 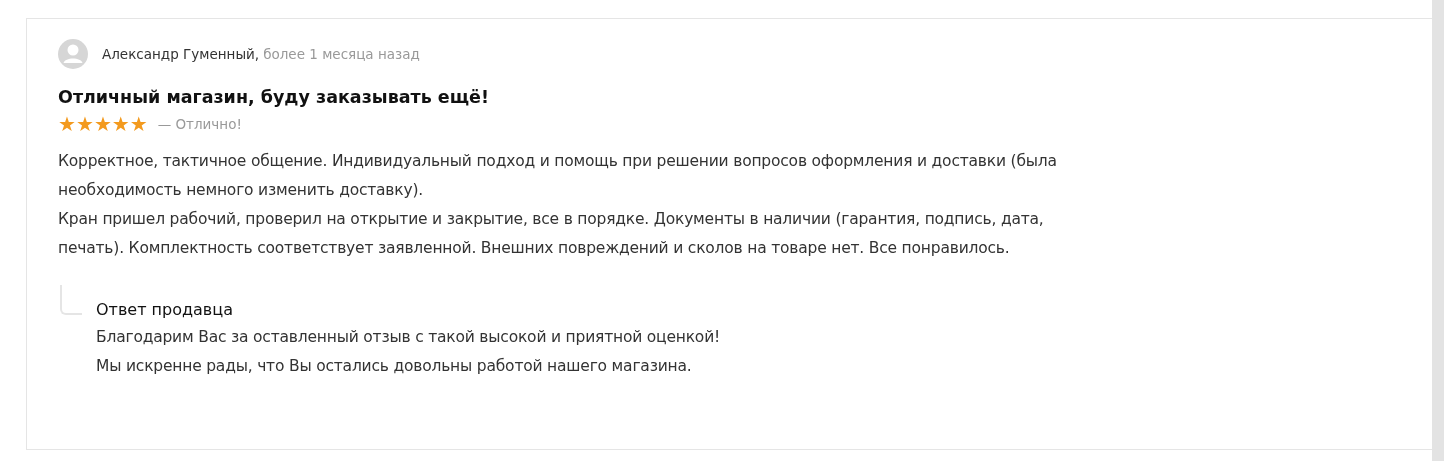 I want to click on reply-text: Мы искренне рады, что Вы остались довольны работой нашего магазина., so click(x=394, y=366).